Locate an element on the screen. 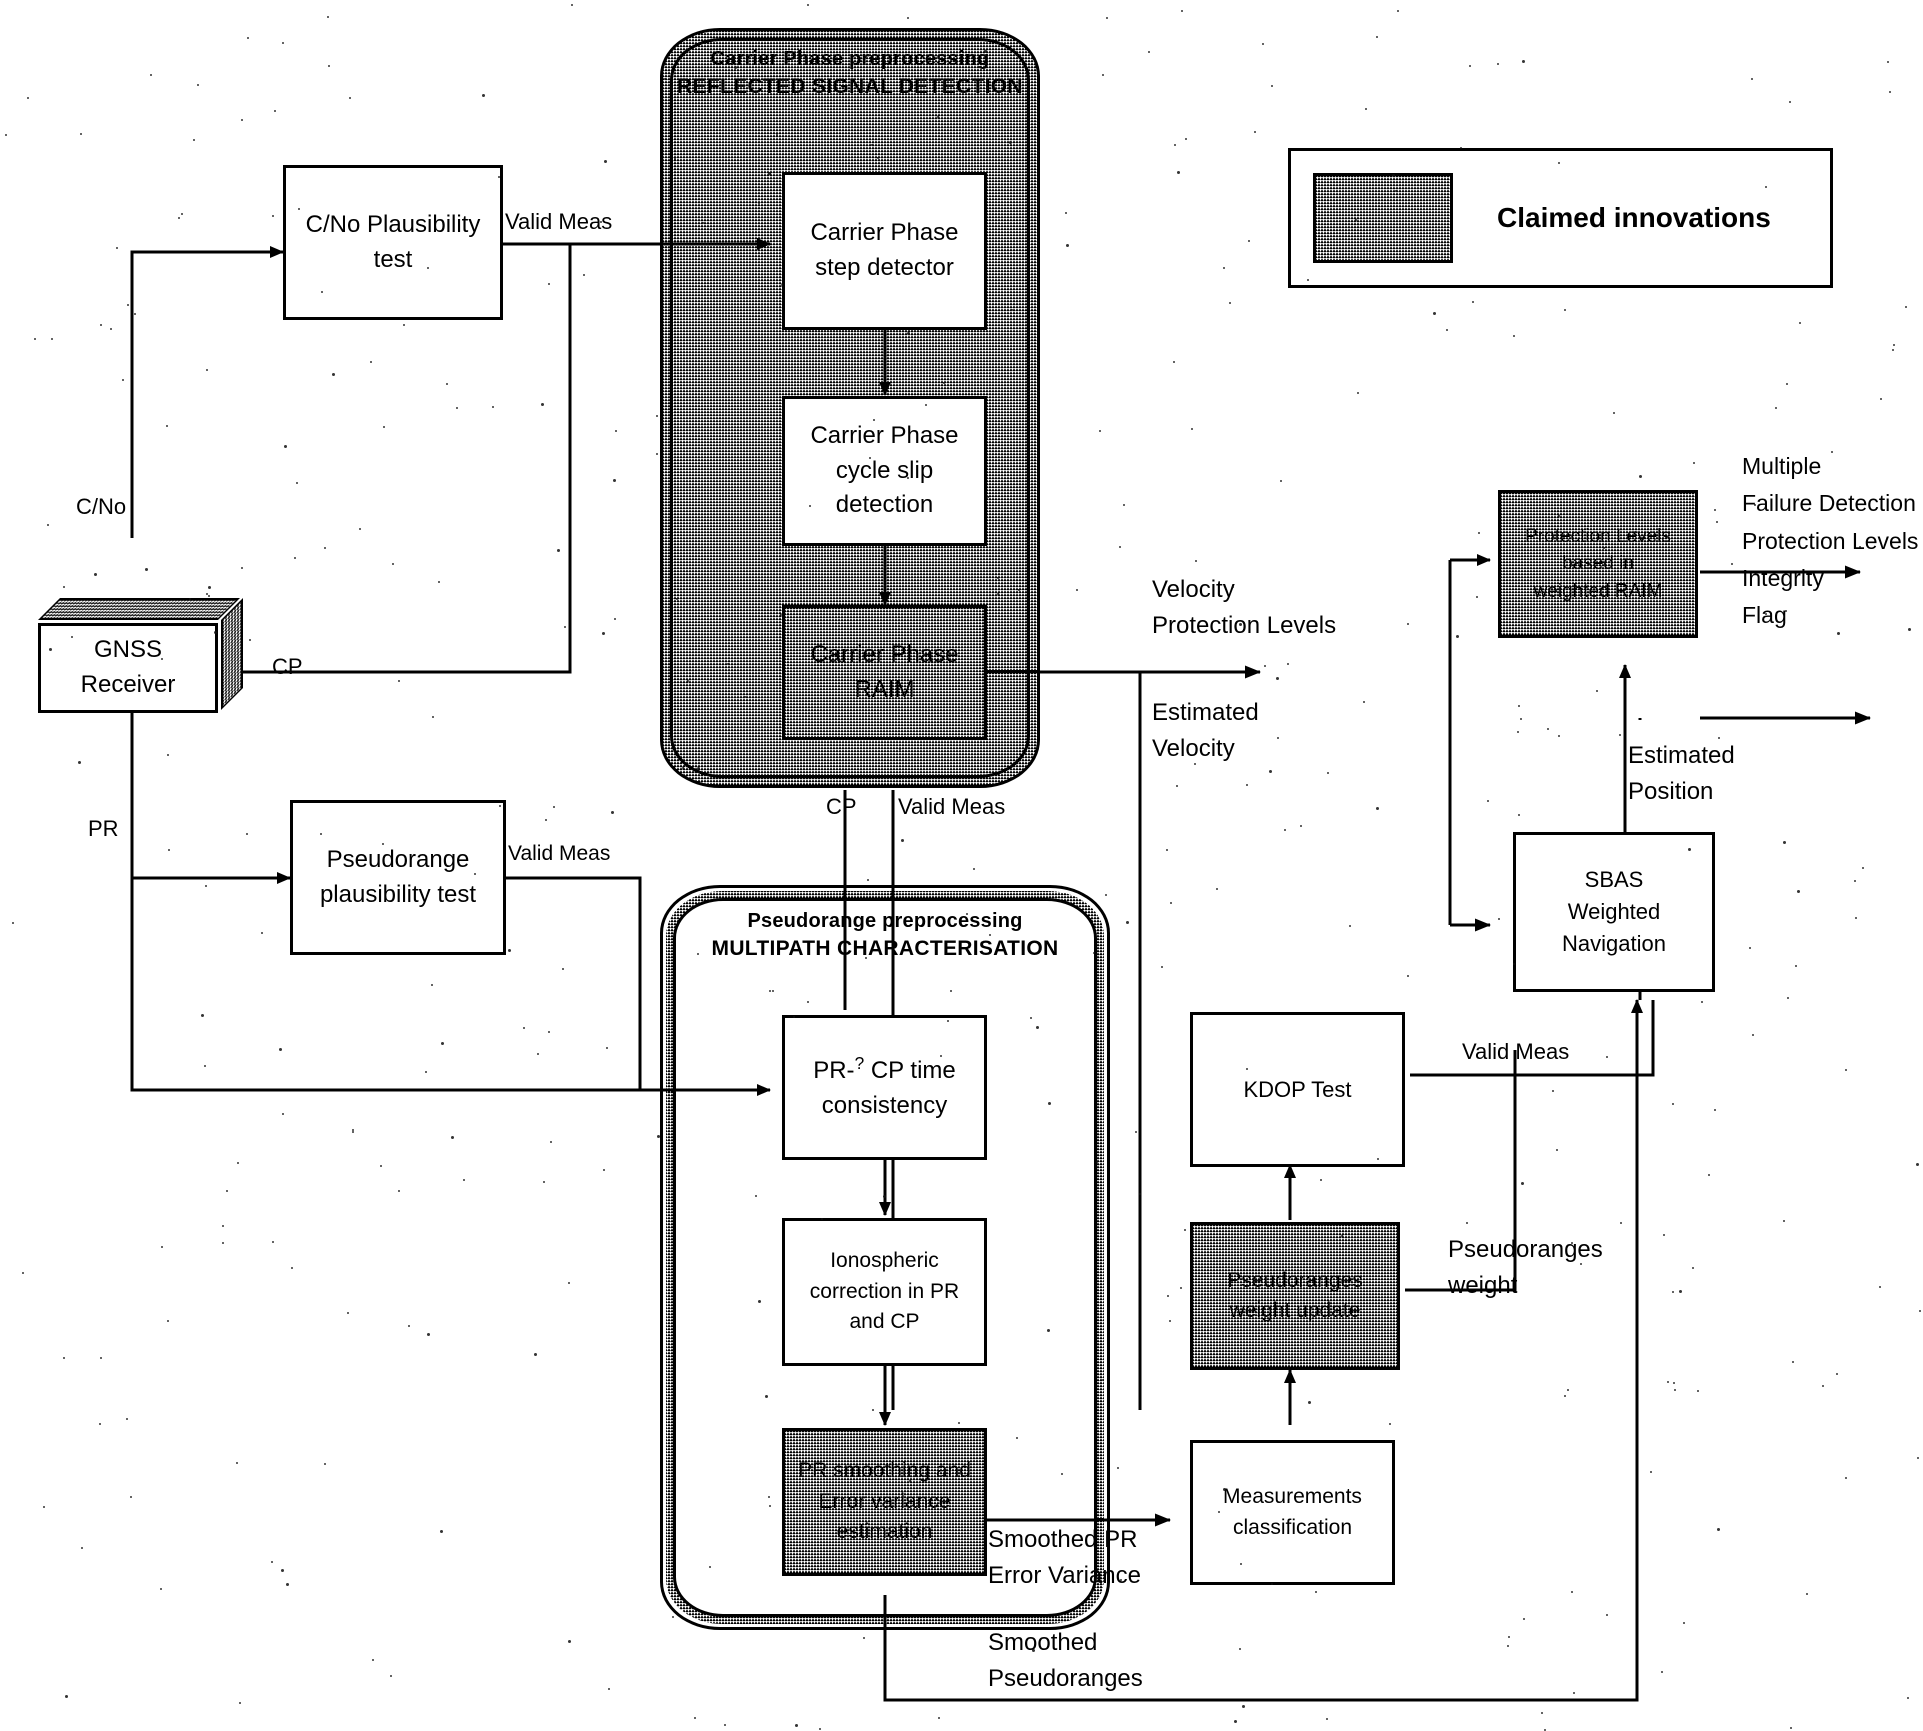  block-line: and CP is located at coordinates (884, 1322).